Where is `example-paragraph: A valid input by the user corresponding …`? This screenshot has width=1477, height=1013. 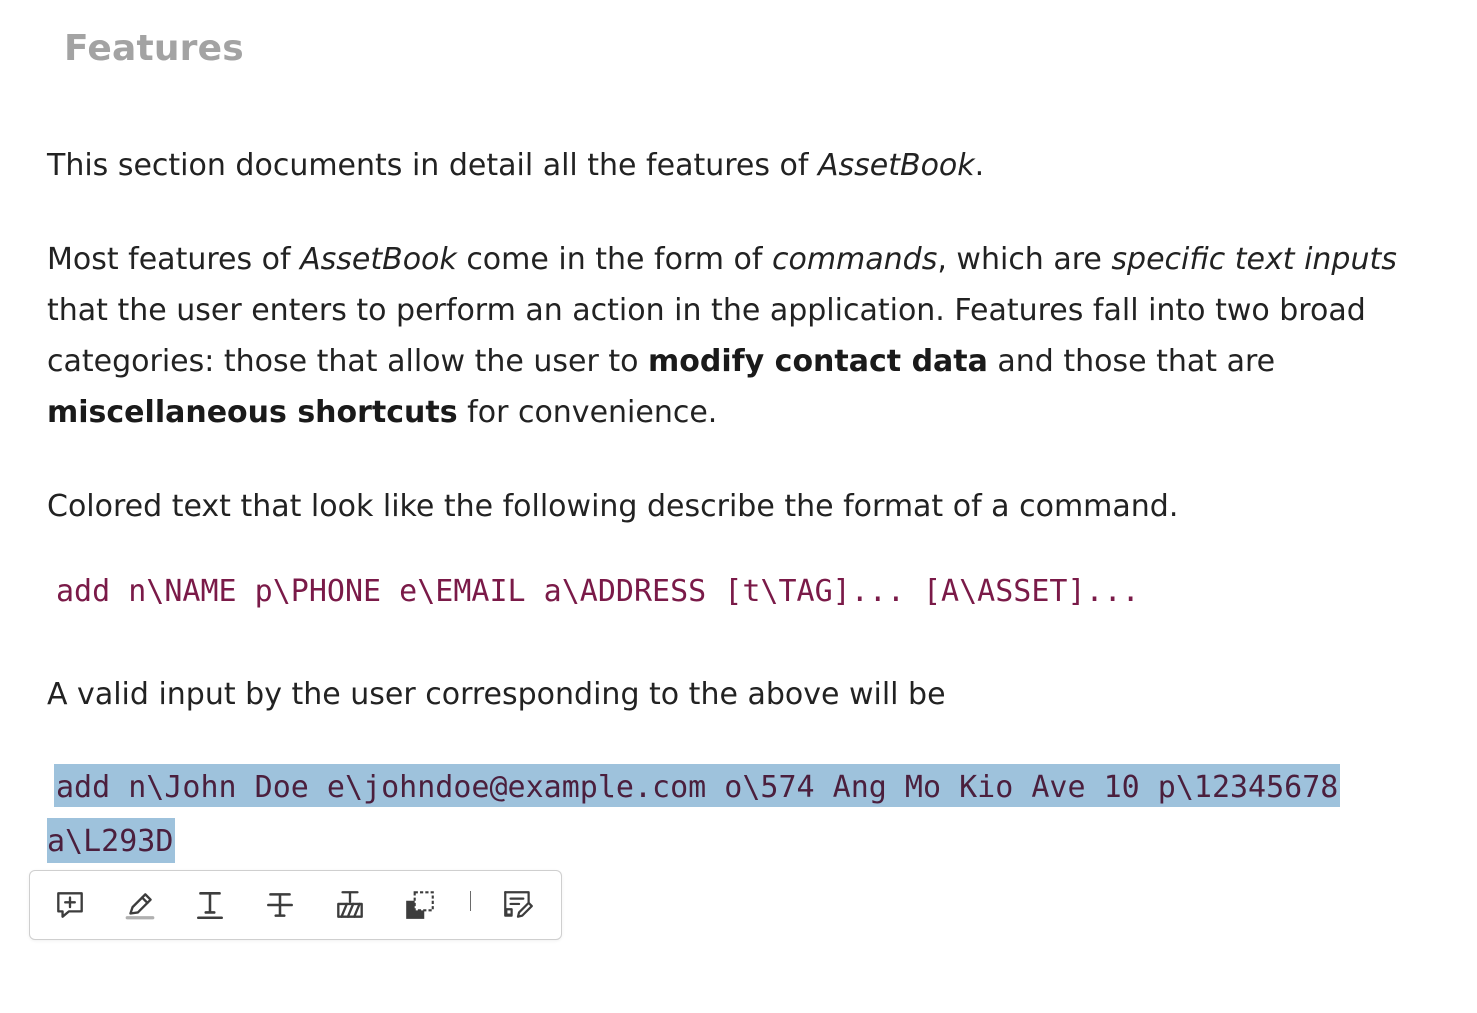
example-paragraph: A valid input by the user corresponding … is located at coordinates (496, 694).